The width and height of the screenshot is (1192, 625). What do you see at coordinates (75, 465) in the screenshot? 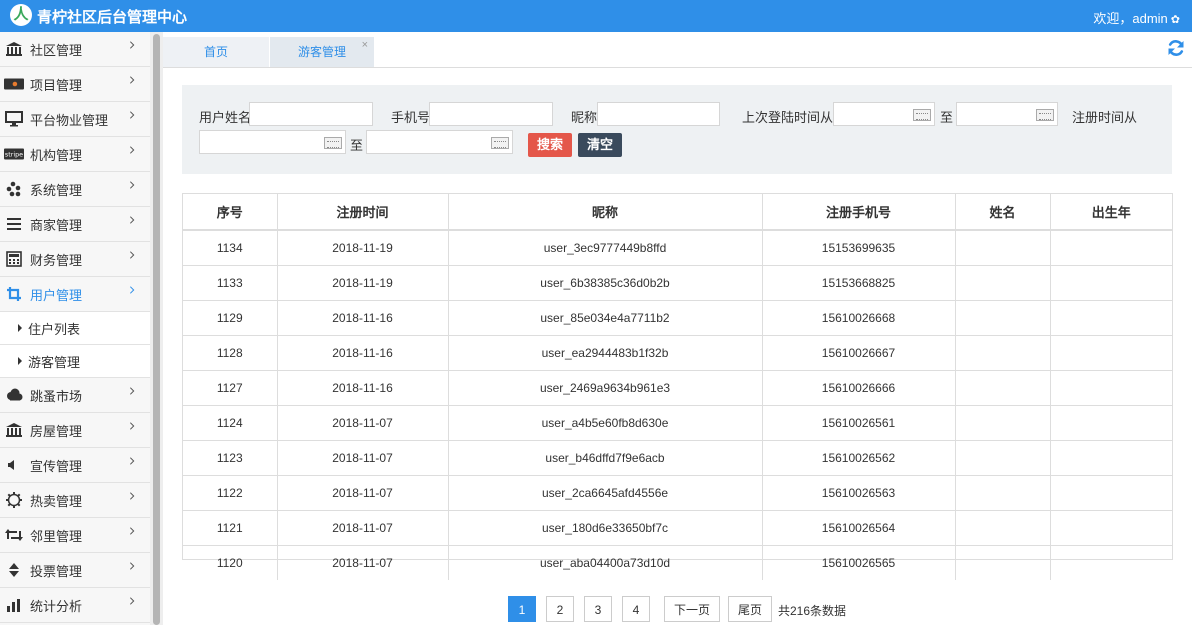
I see `sidebar-item: 宣传管理` at bounding box center [75, 465].